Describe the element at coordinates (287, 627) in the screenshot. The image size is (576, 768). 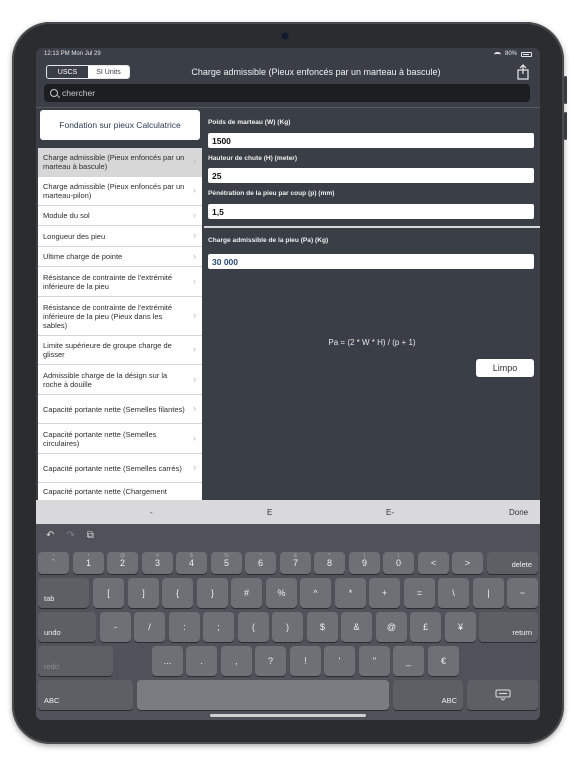
I see `key-close-paren: )` at that location.